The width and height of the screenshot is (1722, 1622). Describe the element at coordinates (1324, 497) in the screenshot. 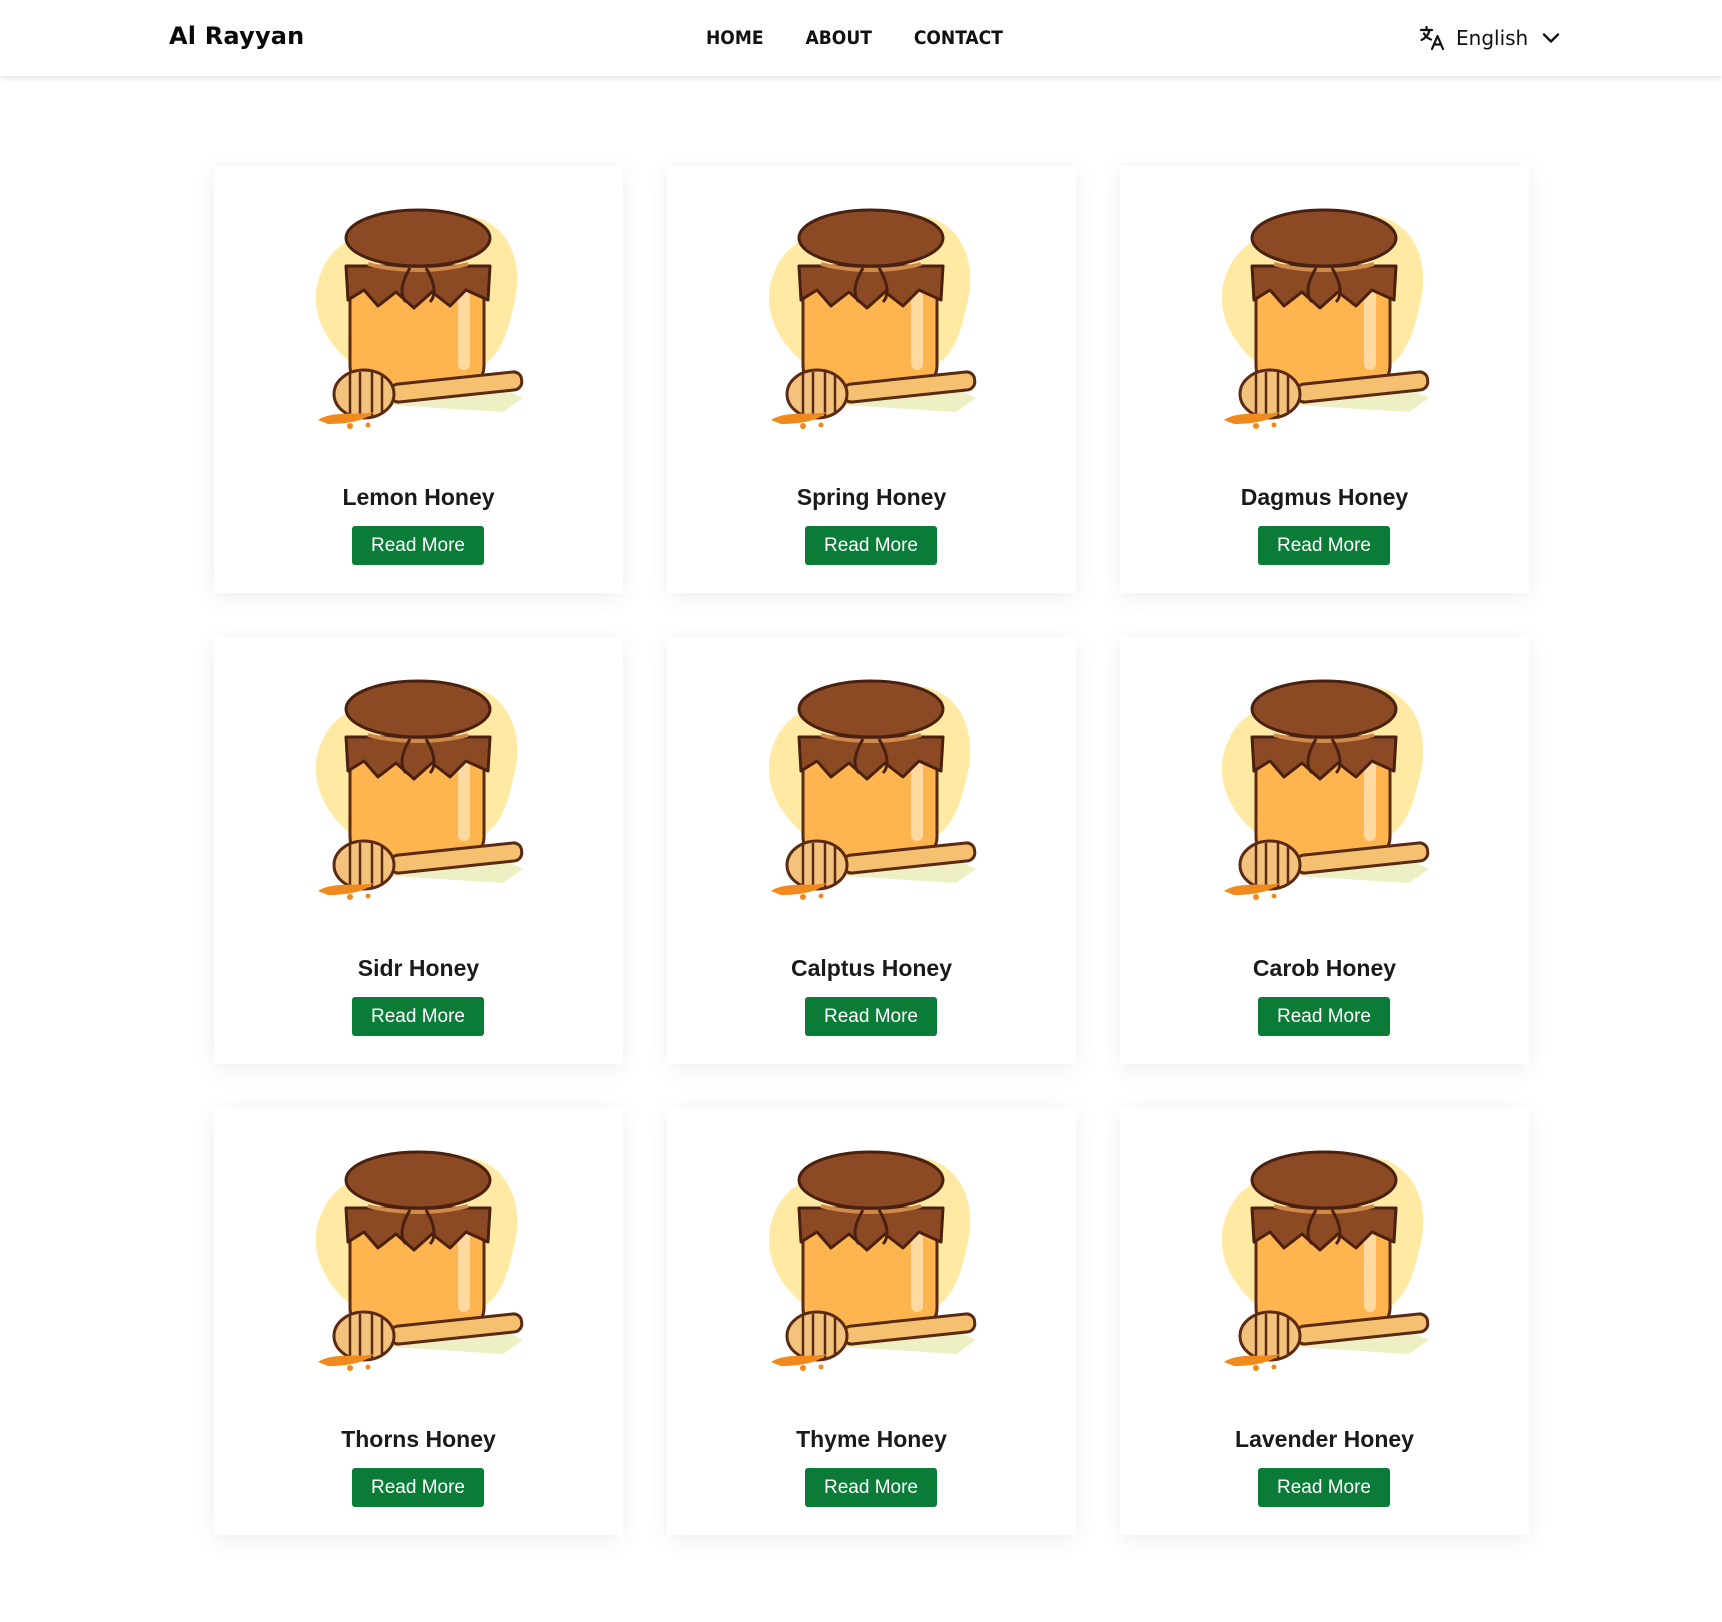

I see `product-title: Dagmus Honey` at that location.